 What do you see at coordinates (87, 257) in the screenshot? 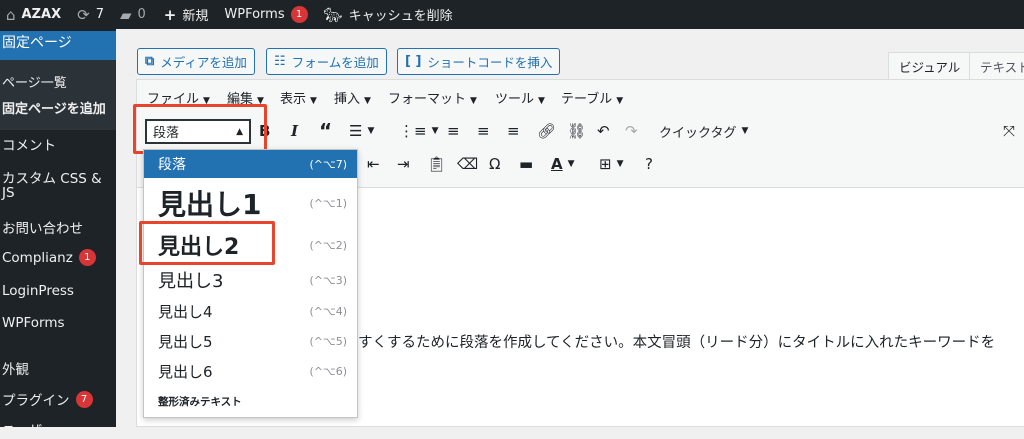
I see `complianz-badge: 1` at bounding box center [87, 257].